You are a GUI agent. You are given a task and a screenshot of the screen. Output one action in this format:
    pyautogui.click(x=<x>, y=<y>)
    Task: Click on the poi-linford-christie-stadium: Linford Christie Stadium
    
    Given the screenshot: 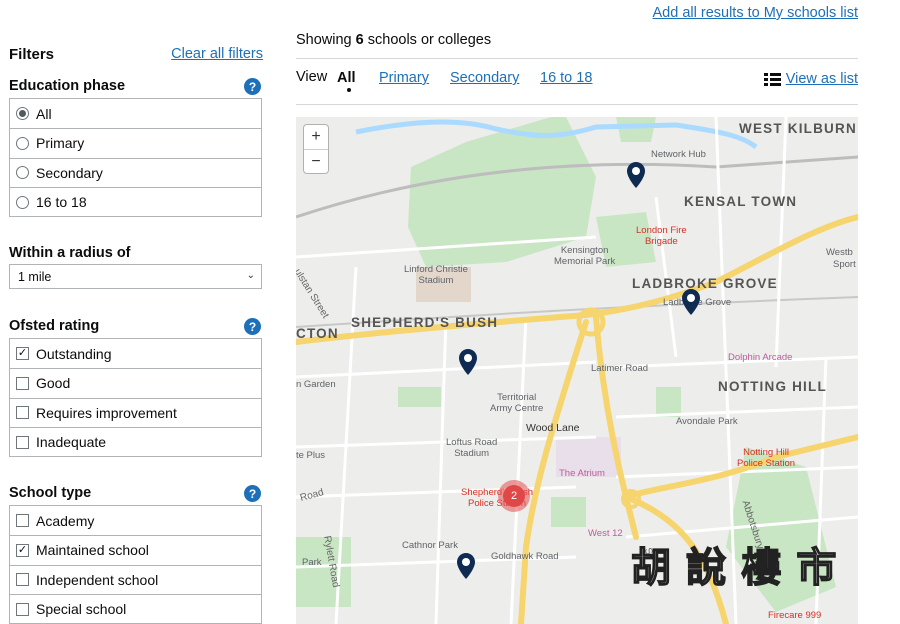 What is the action you would take?
    pyautogui.click(x=436, y=275)
    